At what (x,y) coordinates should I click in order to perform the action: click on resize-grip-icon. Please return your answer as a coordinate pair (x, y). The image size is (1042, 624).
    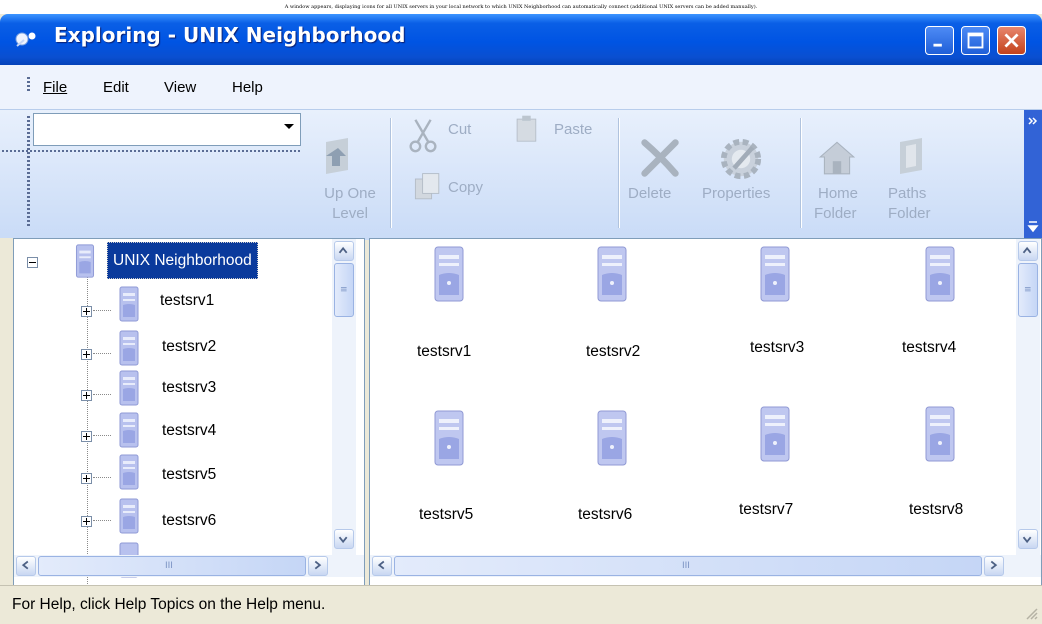
    Looking at the image, I should click on (1031, 613).